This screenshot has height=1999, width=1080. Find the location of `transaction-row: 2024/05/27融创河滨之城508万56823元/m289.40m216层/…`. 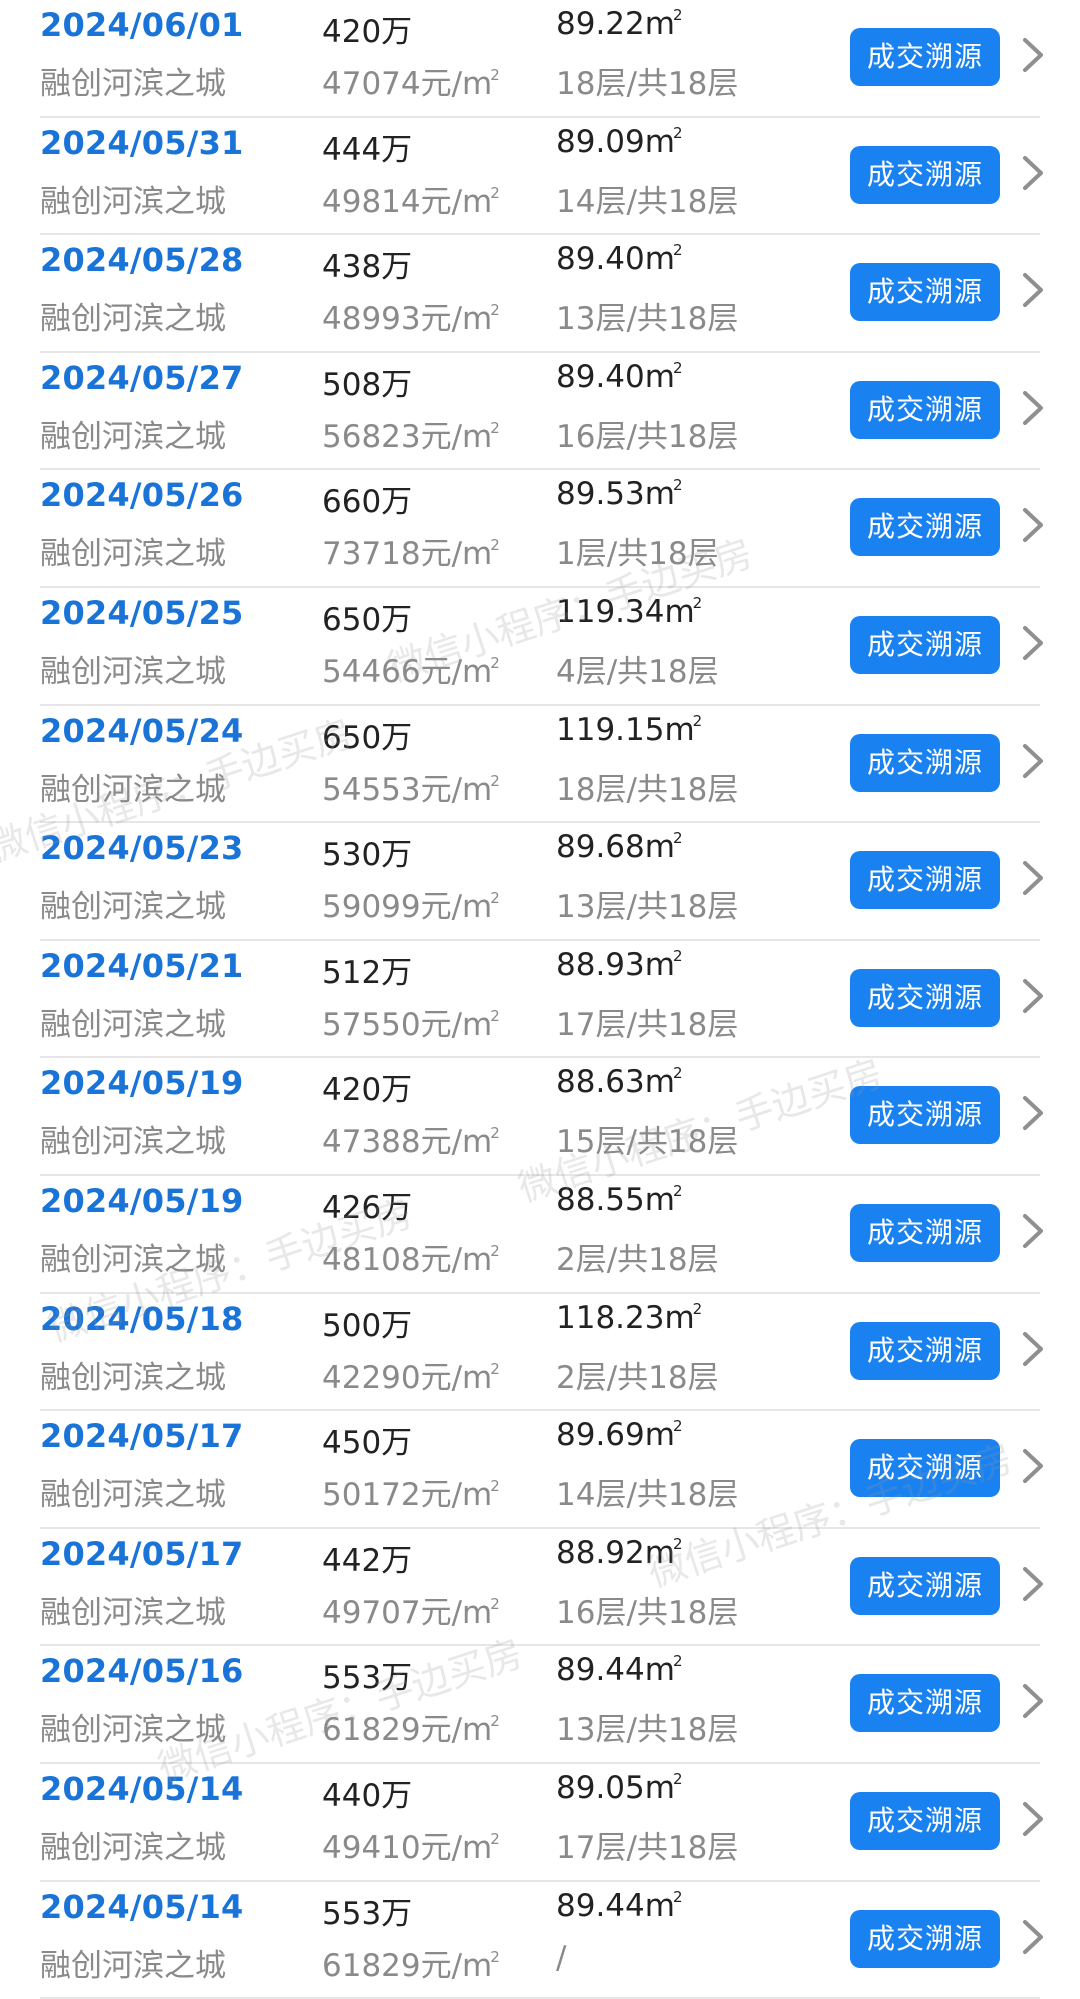

transaction-row: 2024/05/27融创河滨之城508万56823元/m289.40m216层/… is located at coordinates (540, 412).